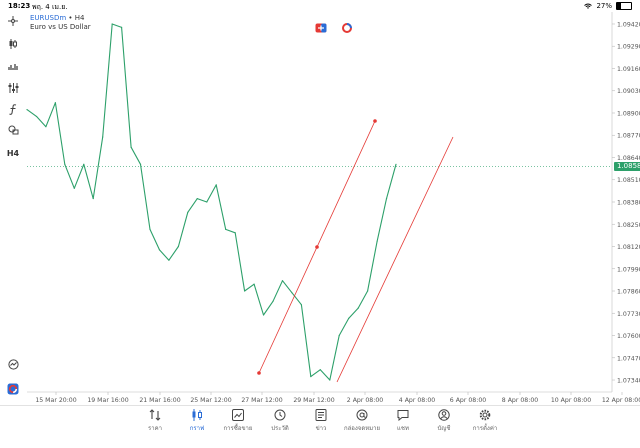 The height and width of the screenshot is (448, 640). I want to click on top-icons, so click(334, 25).